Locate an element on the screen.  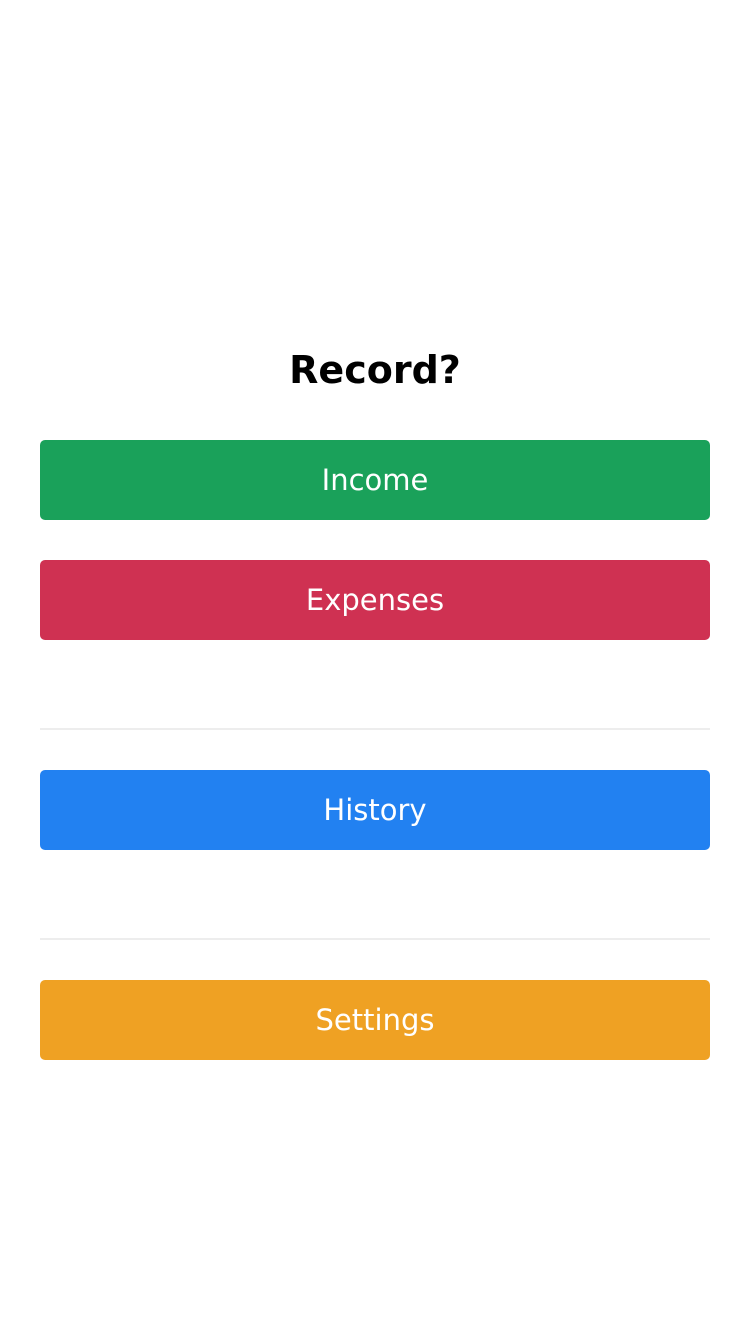
history-button: History is located at coordinates (375, 810).